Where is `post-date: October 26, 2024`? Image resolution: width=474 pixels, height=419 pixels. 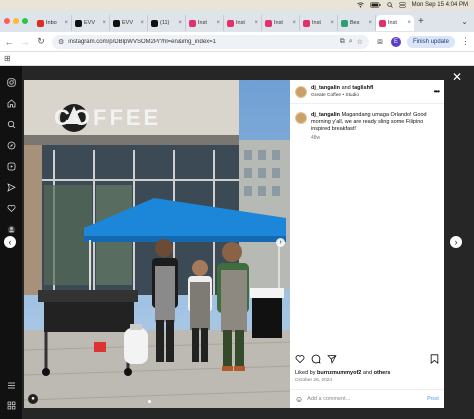
post-date: October 26, 2024 is located at coordinates (313, 380).